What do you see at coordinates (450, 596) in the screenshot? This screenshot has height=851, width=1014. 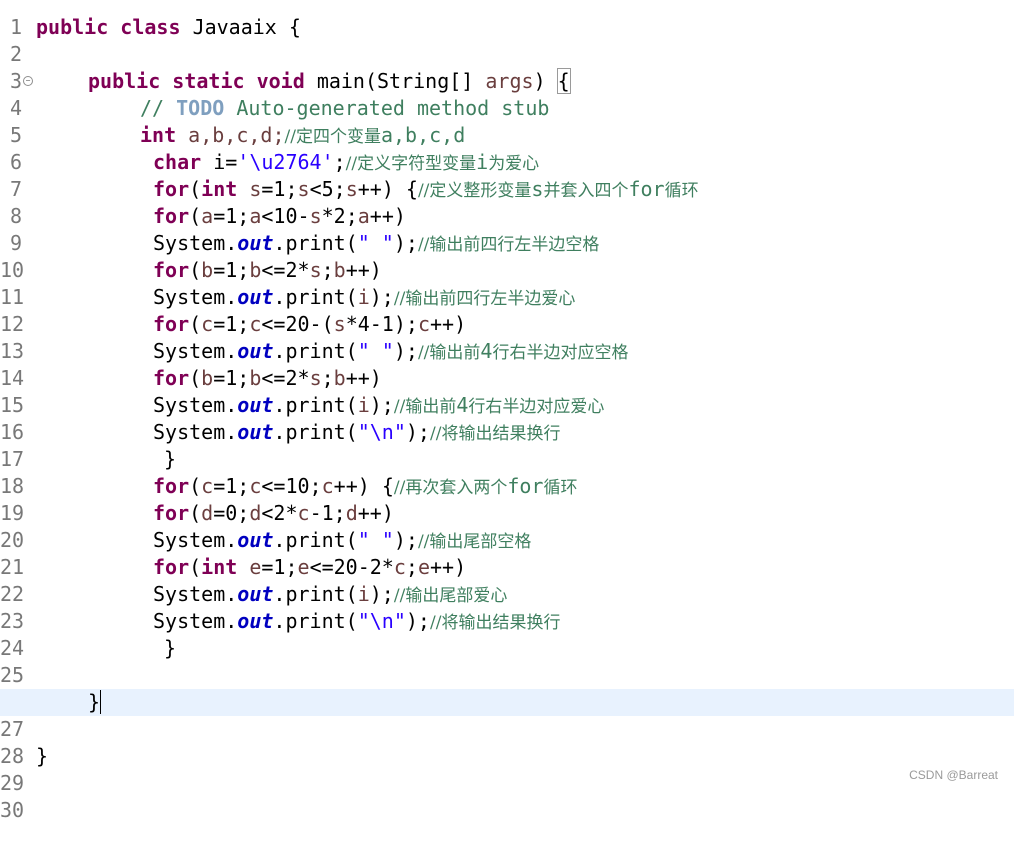 I see `comment: //输出尾部爱心` at bounding box center [450, 596].